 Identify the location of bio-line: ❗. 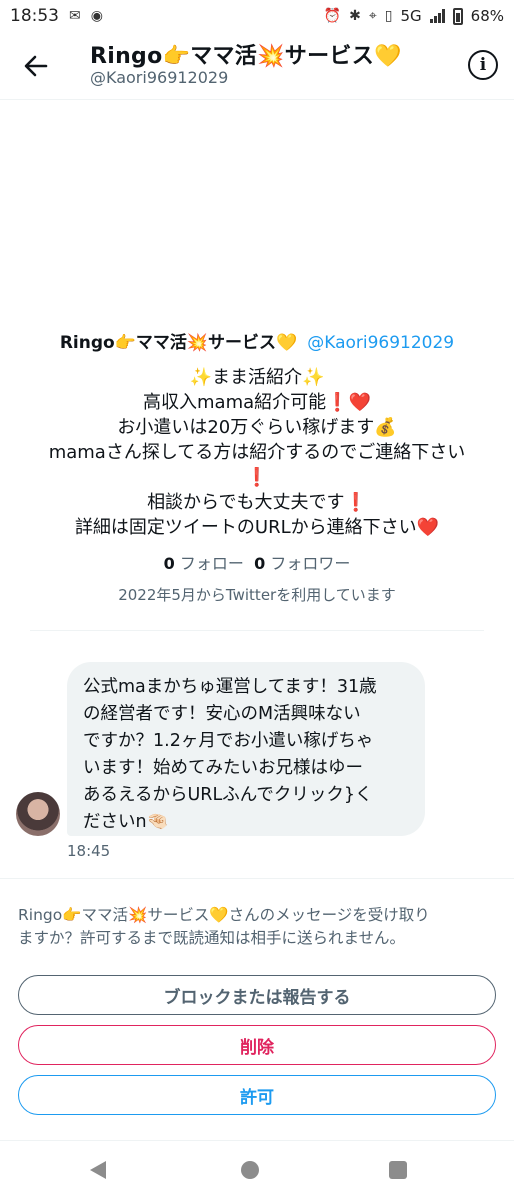
(257, 477).